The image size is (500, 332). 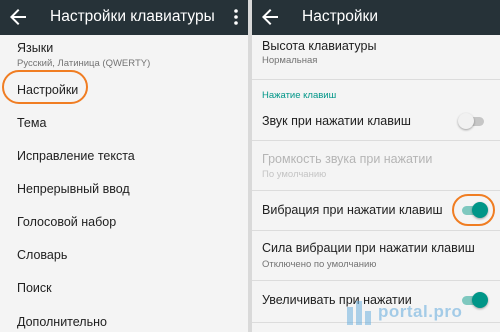 What do you see at coordinates (336, 121) in the screenshot?
I see `key-sound-label: Звук при нажатии клавиш` at bounding box center [336, 121].